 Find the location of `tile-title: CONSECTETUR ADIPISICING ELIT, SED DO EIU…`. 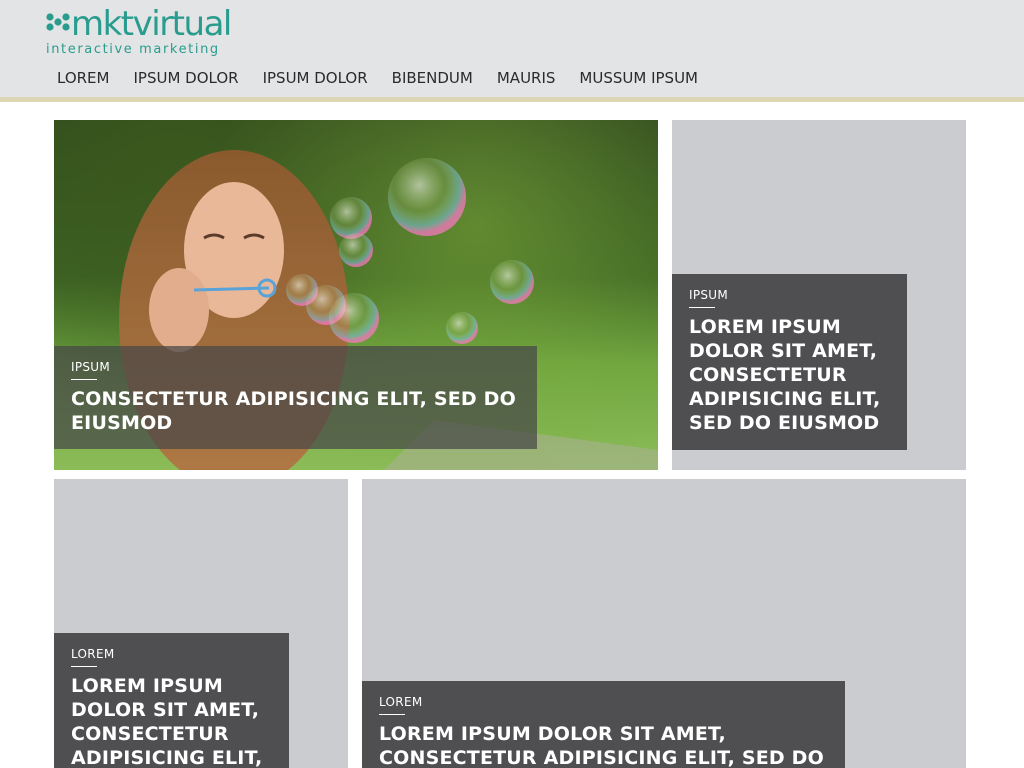

tile-title: CONSECTETUR ADIPISICING ELIT, SED DO EIU… is located at coordinates (294, 411).